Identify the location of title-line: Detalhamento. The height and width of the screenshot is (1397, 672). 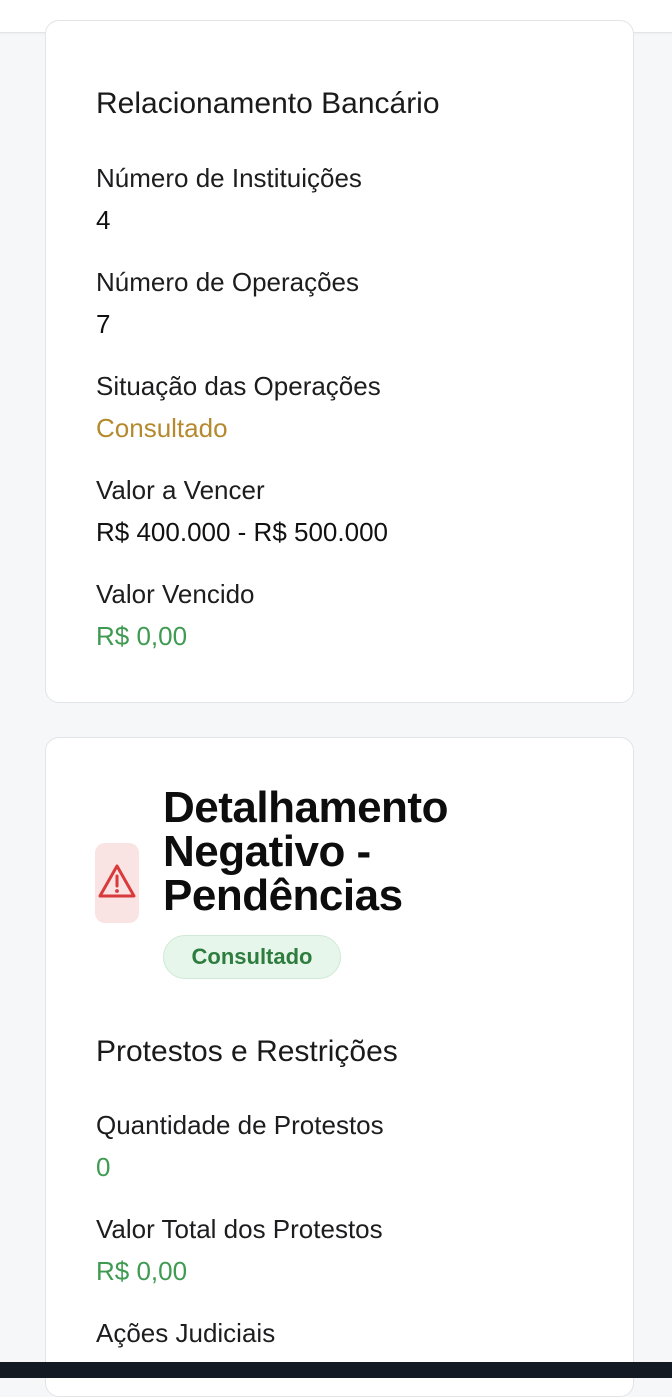
(305, 807).